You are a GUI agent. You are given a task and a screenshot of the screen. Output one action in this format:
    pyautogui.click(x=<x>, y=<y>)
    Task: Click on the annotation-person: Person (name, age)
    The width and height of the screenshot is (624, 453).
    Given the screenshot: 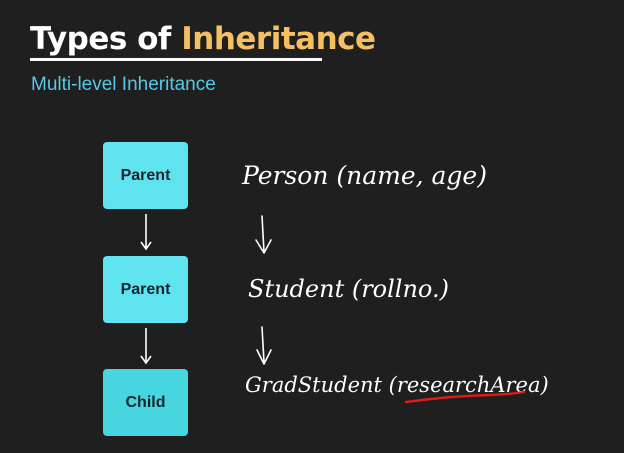 What is the action you would take?
    pyautogui.click(x=364, y=175)
    